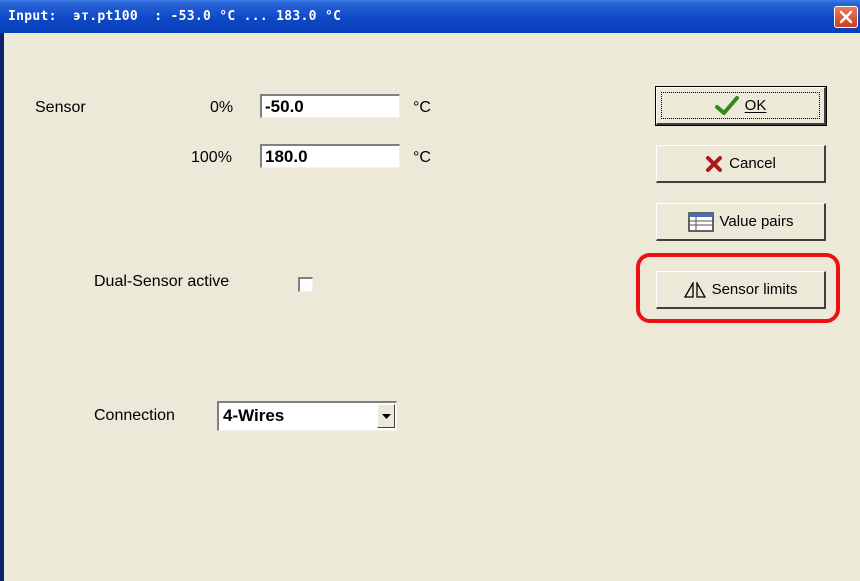  Describe the element at coordinates (134, 415) in the screenshot. I see `connection-label: Connection` at that location.